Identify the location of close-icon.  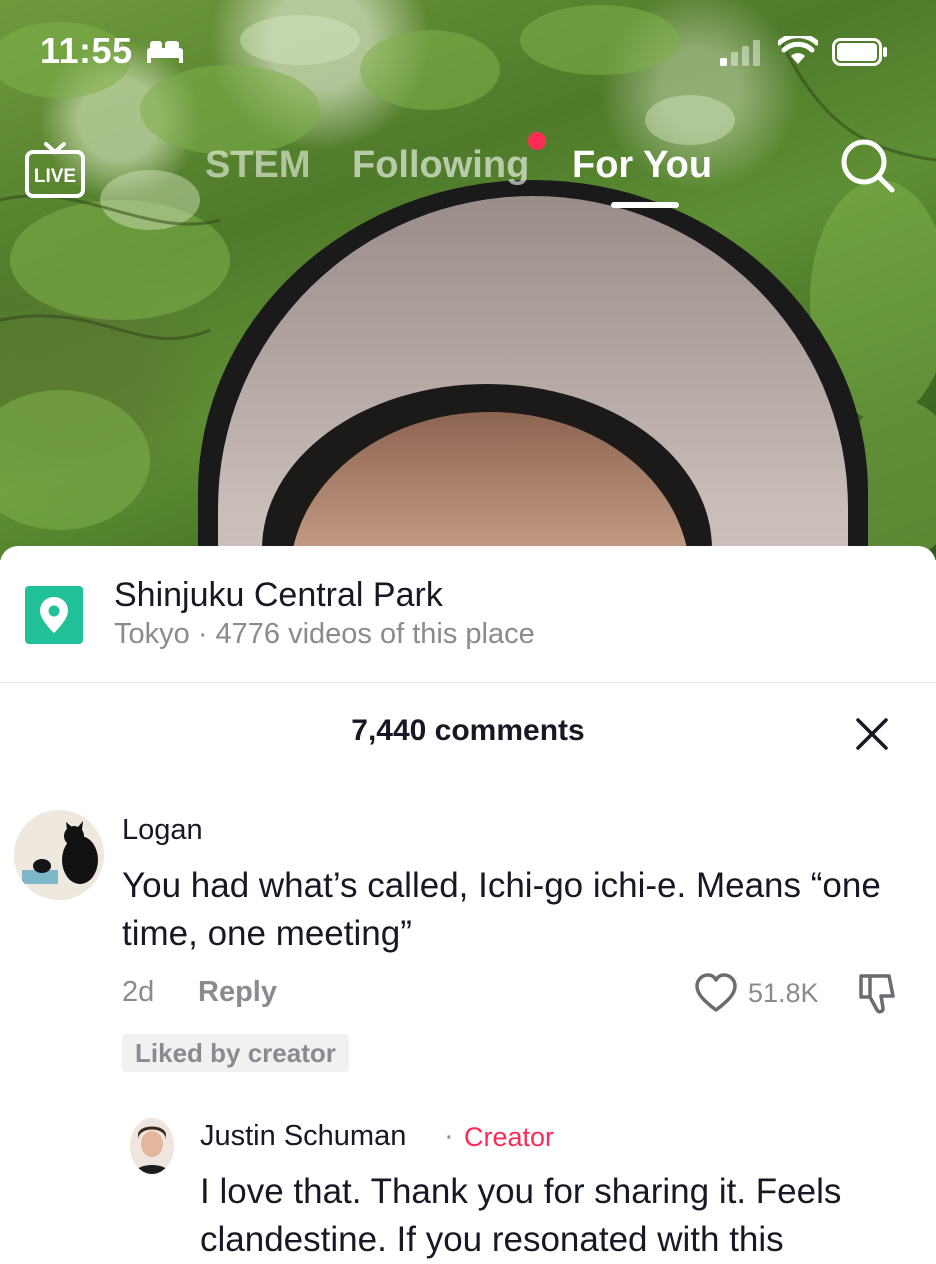
(872, 734).